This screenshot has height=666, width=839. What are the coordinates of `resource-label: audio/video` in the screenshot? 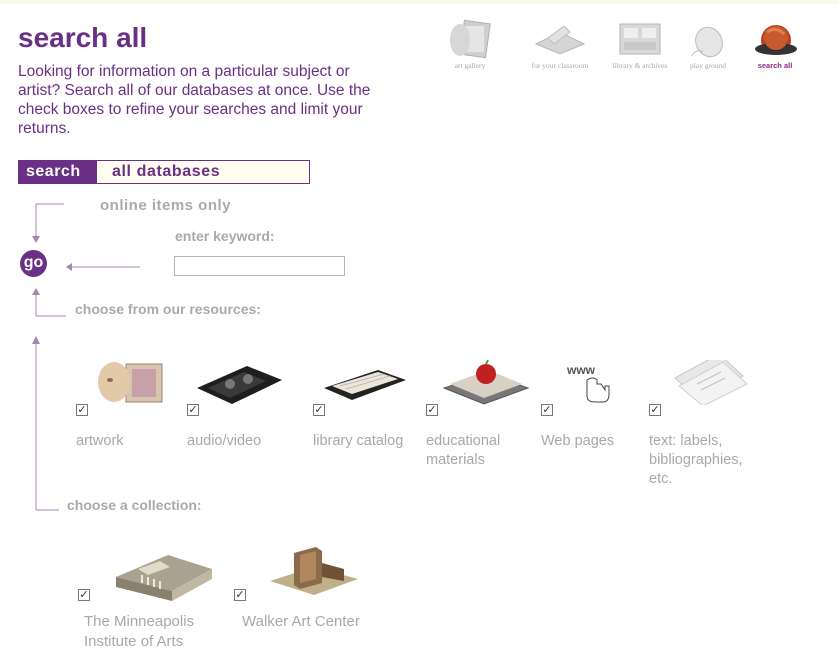 It's located at (224, 441).